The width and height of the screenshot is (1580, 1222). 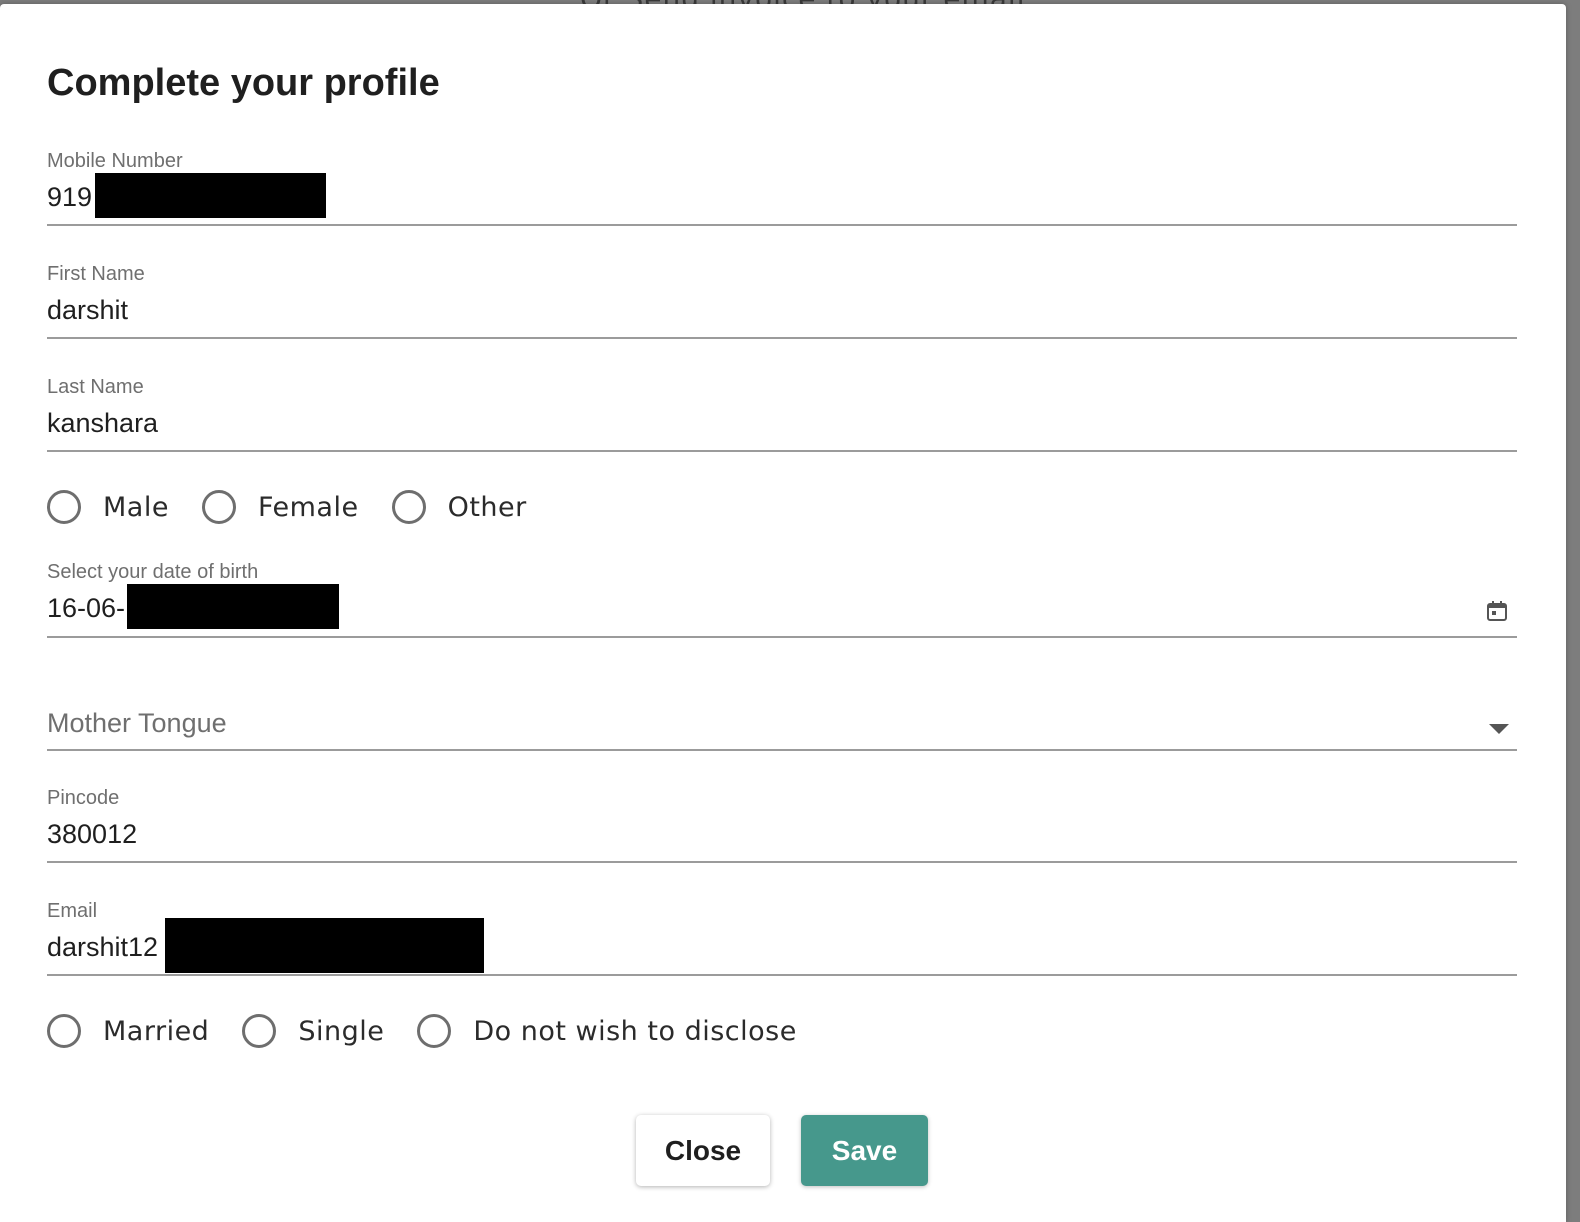 What do you see at coordinates (88, 310) in the screenshot?
I see `first-name-value: darshit` at bounding box center [88, 310].